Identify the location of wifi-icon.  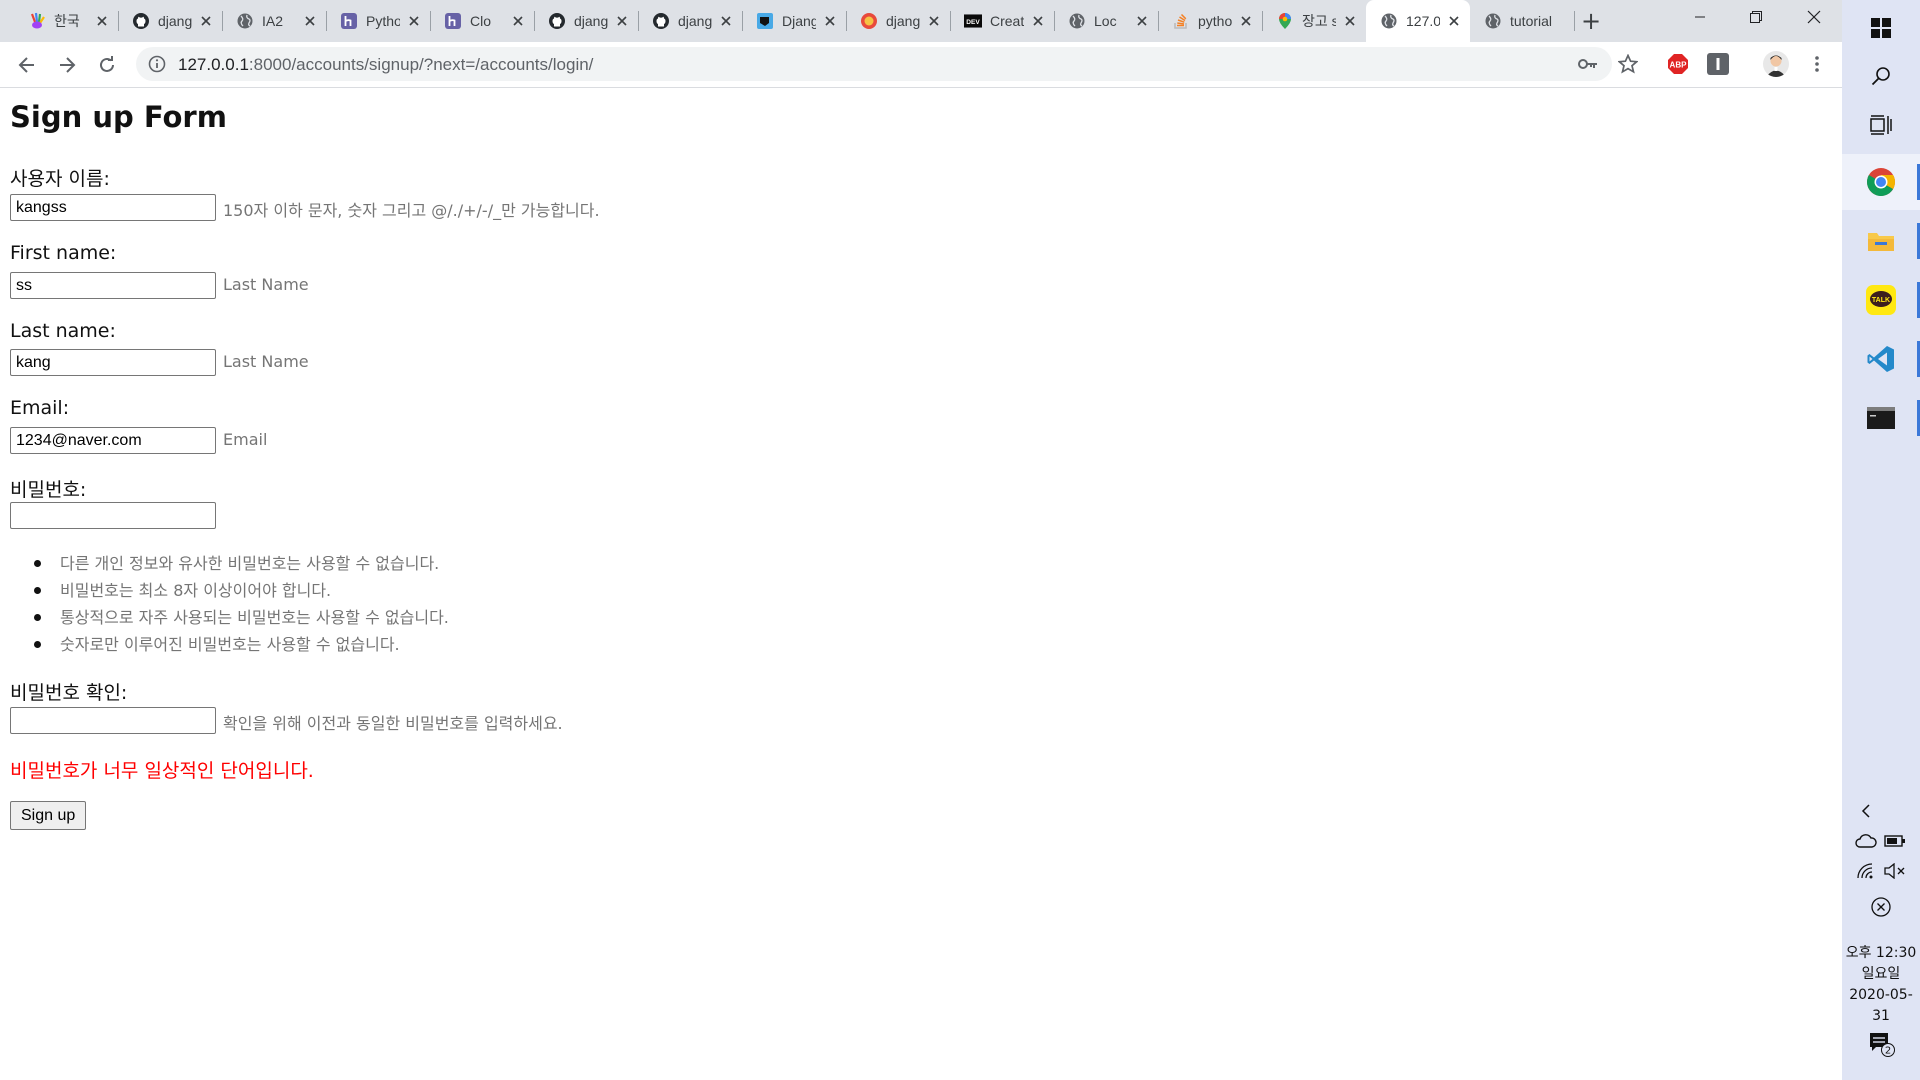
(1865, 871).